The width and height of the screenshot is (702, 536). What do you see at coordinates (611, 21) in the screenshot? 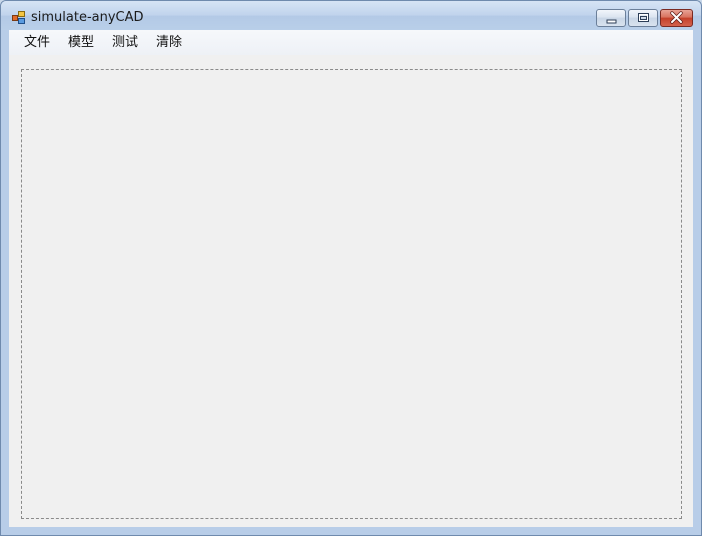
I see `minimize-icon` at bounding box center [611, 21].